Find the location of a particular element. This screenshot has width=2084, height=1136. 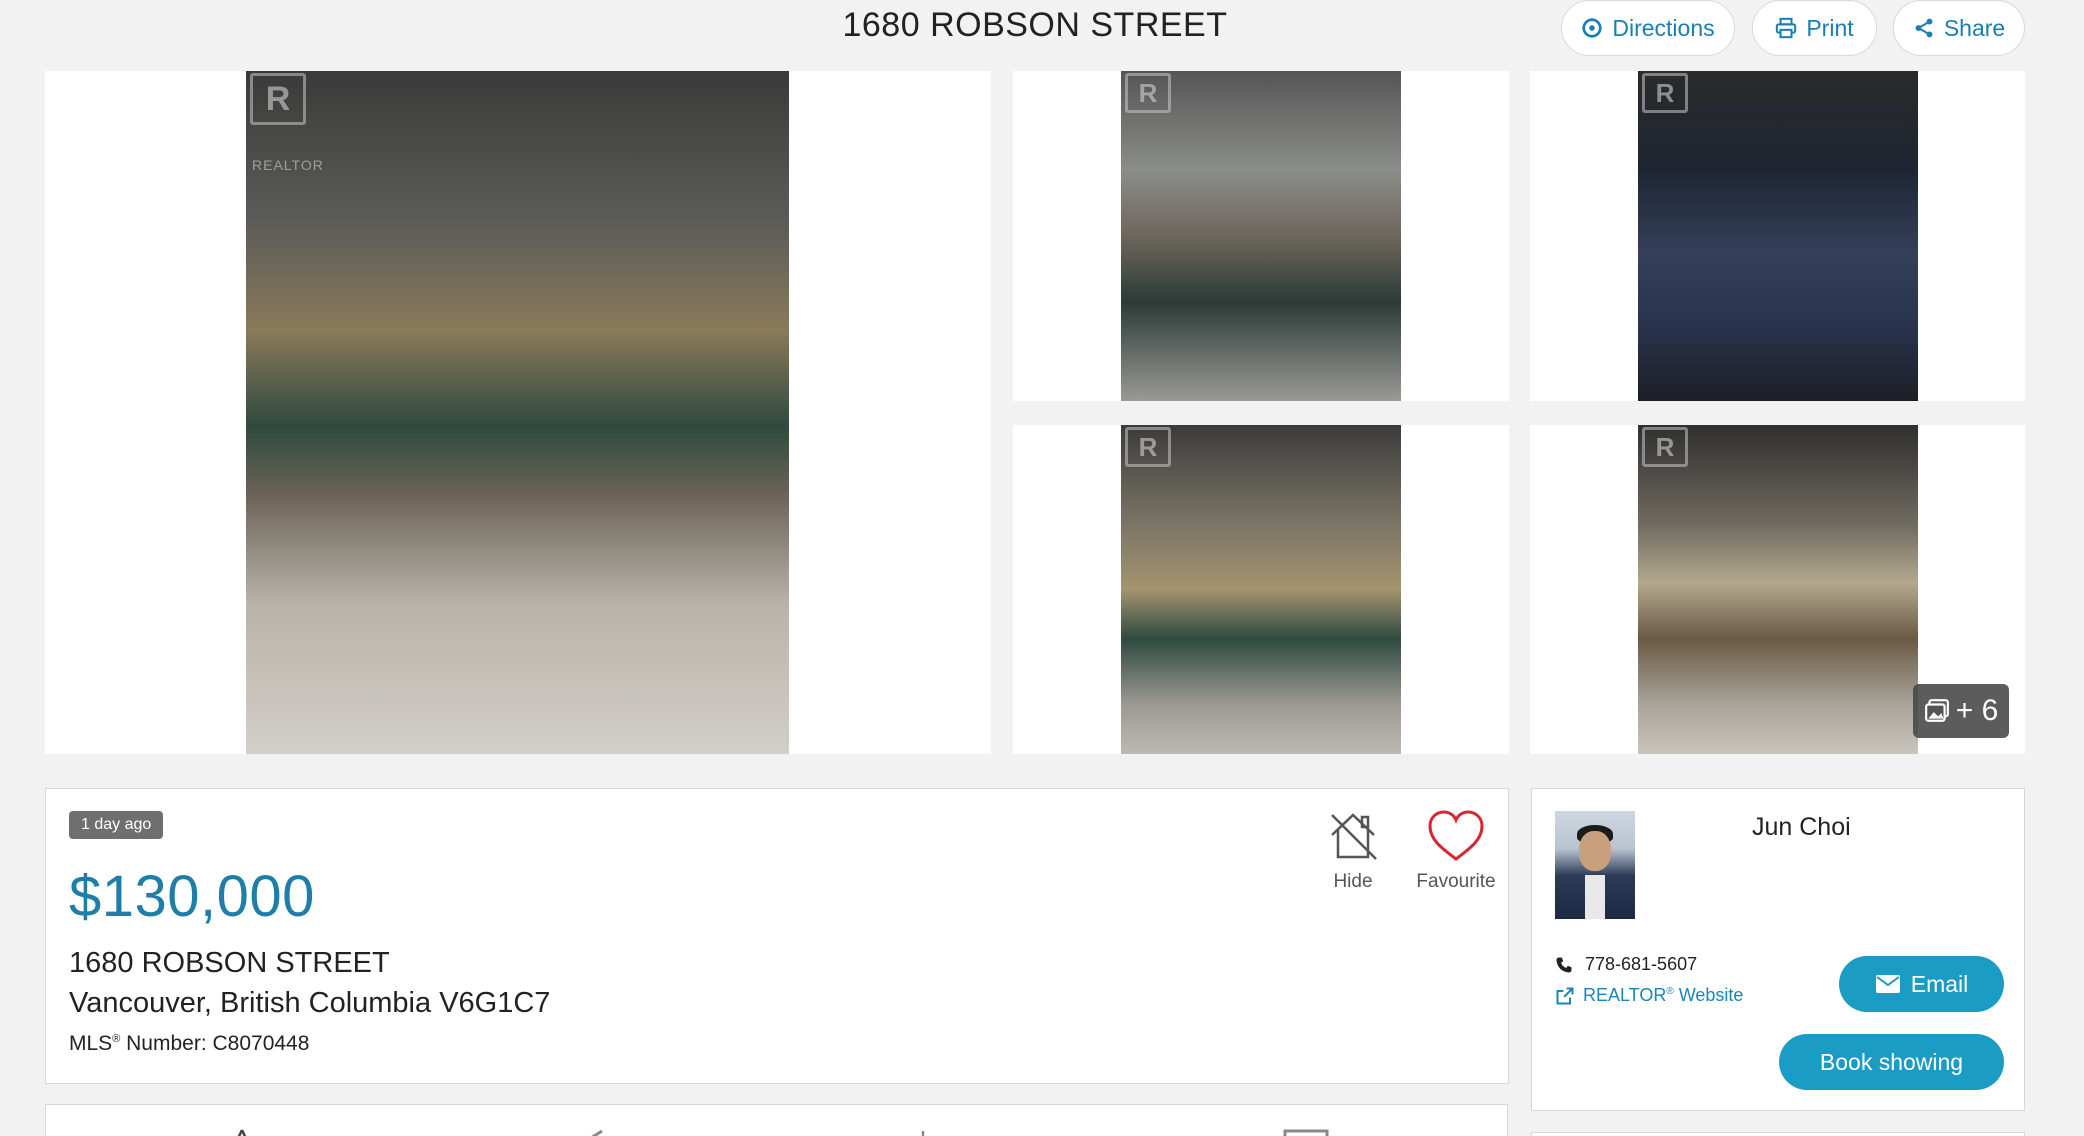

agent-card-secondary is located at coordinates (1778, 1134).